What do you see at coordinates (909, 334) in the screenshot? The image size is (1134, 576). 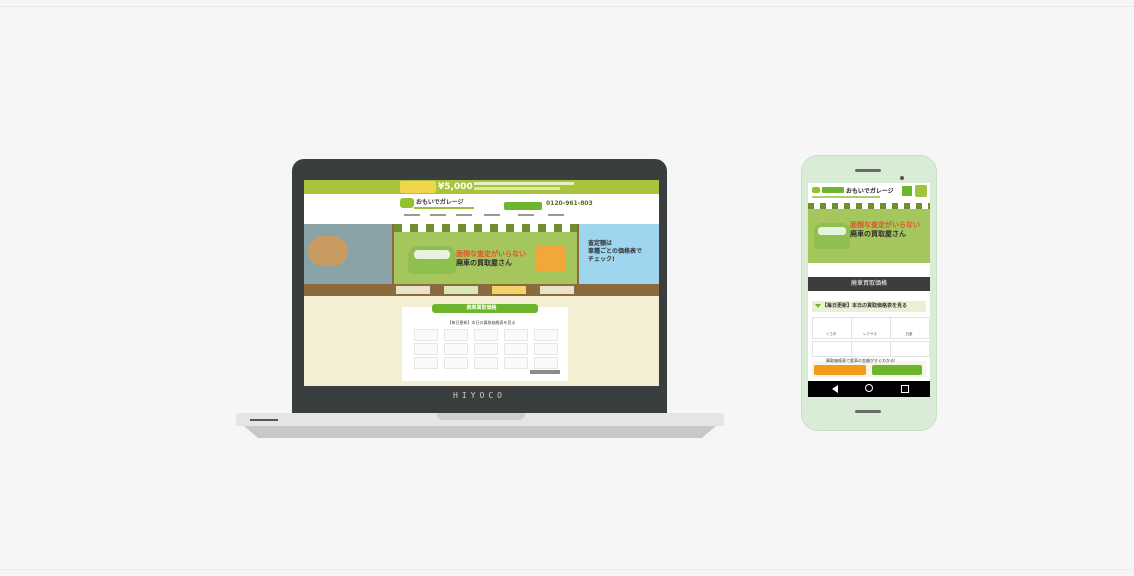 I see `brand-name: 日産` at bounding box center [909, 334].